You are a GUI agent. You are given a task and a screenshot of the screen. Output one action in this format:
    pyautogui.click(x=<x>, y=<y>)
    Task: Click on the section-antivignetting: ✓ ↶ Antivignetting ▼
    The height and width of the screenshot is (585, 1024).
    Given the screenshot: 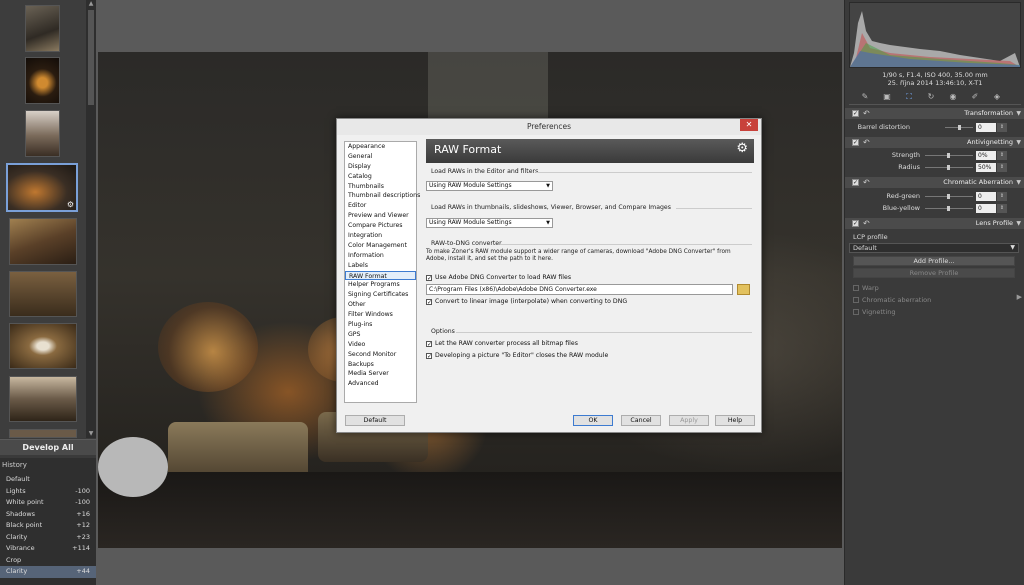 What is the action you would take?
    pyautogui.click(x=934, y=142)
    